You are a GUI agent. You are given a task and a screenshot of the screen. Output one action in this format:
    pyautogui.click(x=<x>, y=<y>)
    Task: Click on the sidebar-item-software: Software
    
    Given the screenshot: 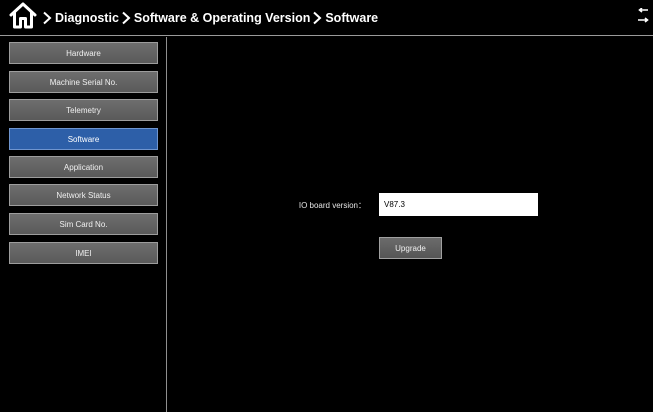 What is the action you would take?
    pyautogui.click(x=83, y=139)
    